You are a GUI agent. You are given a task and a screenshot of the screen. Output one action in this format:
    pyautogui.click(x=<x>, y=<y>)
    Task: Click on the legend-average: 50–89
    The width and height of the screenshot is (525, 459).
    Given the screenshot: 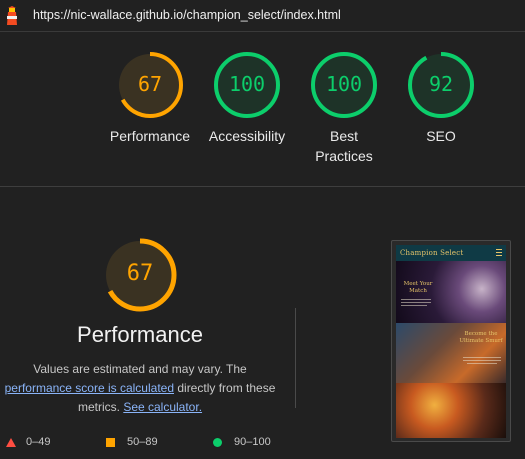 What is the action you would take?
    pyautogui.click(x=132, y=442)
    